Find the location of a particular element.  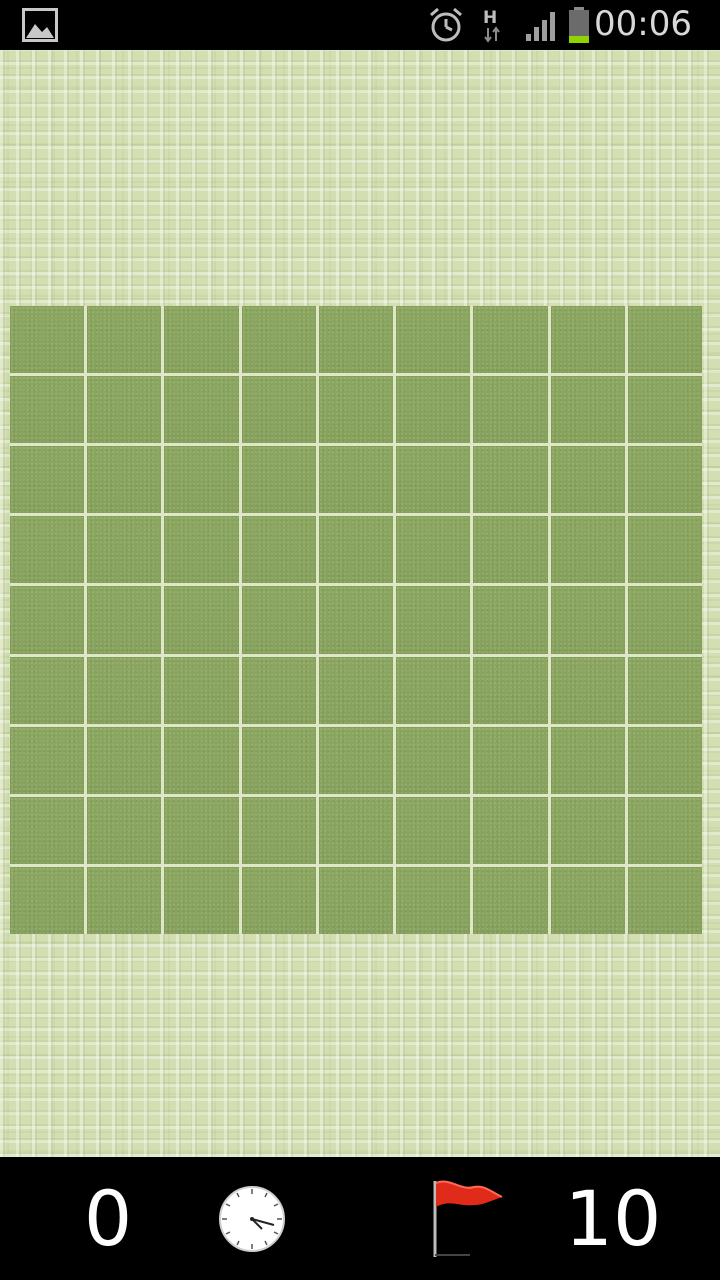

bottom-bar: 0 10 is located at coordinates (360, 1218).